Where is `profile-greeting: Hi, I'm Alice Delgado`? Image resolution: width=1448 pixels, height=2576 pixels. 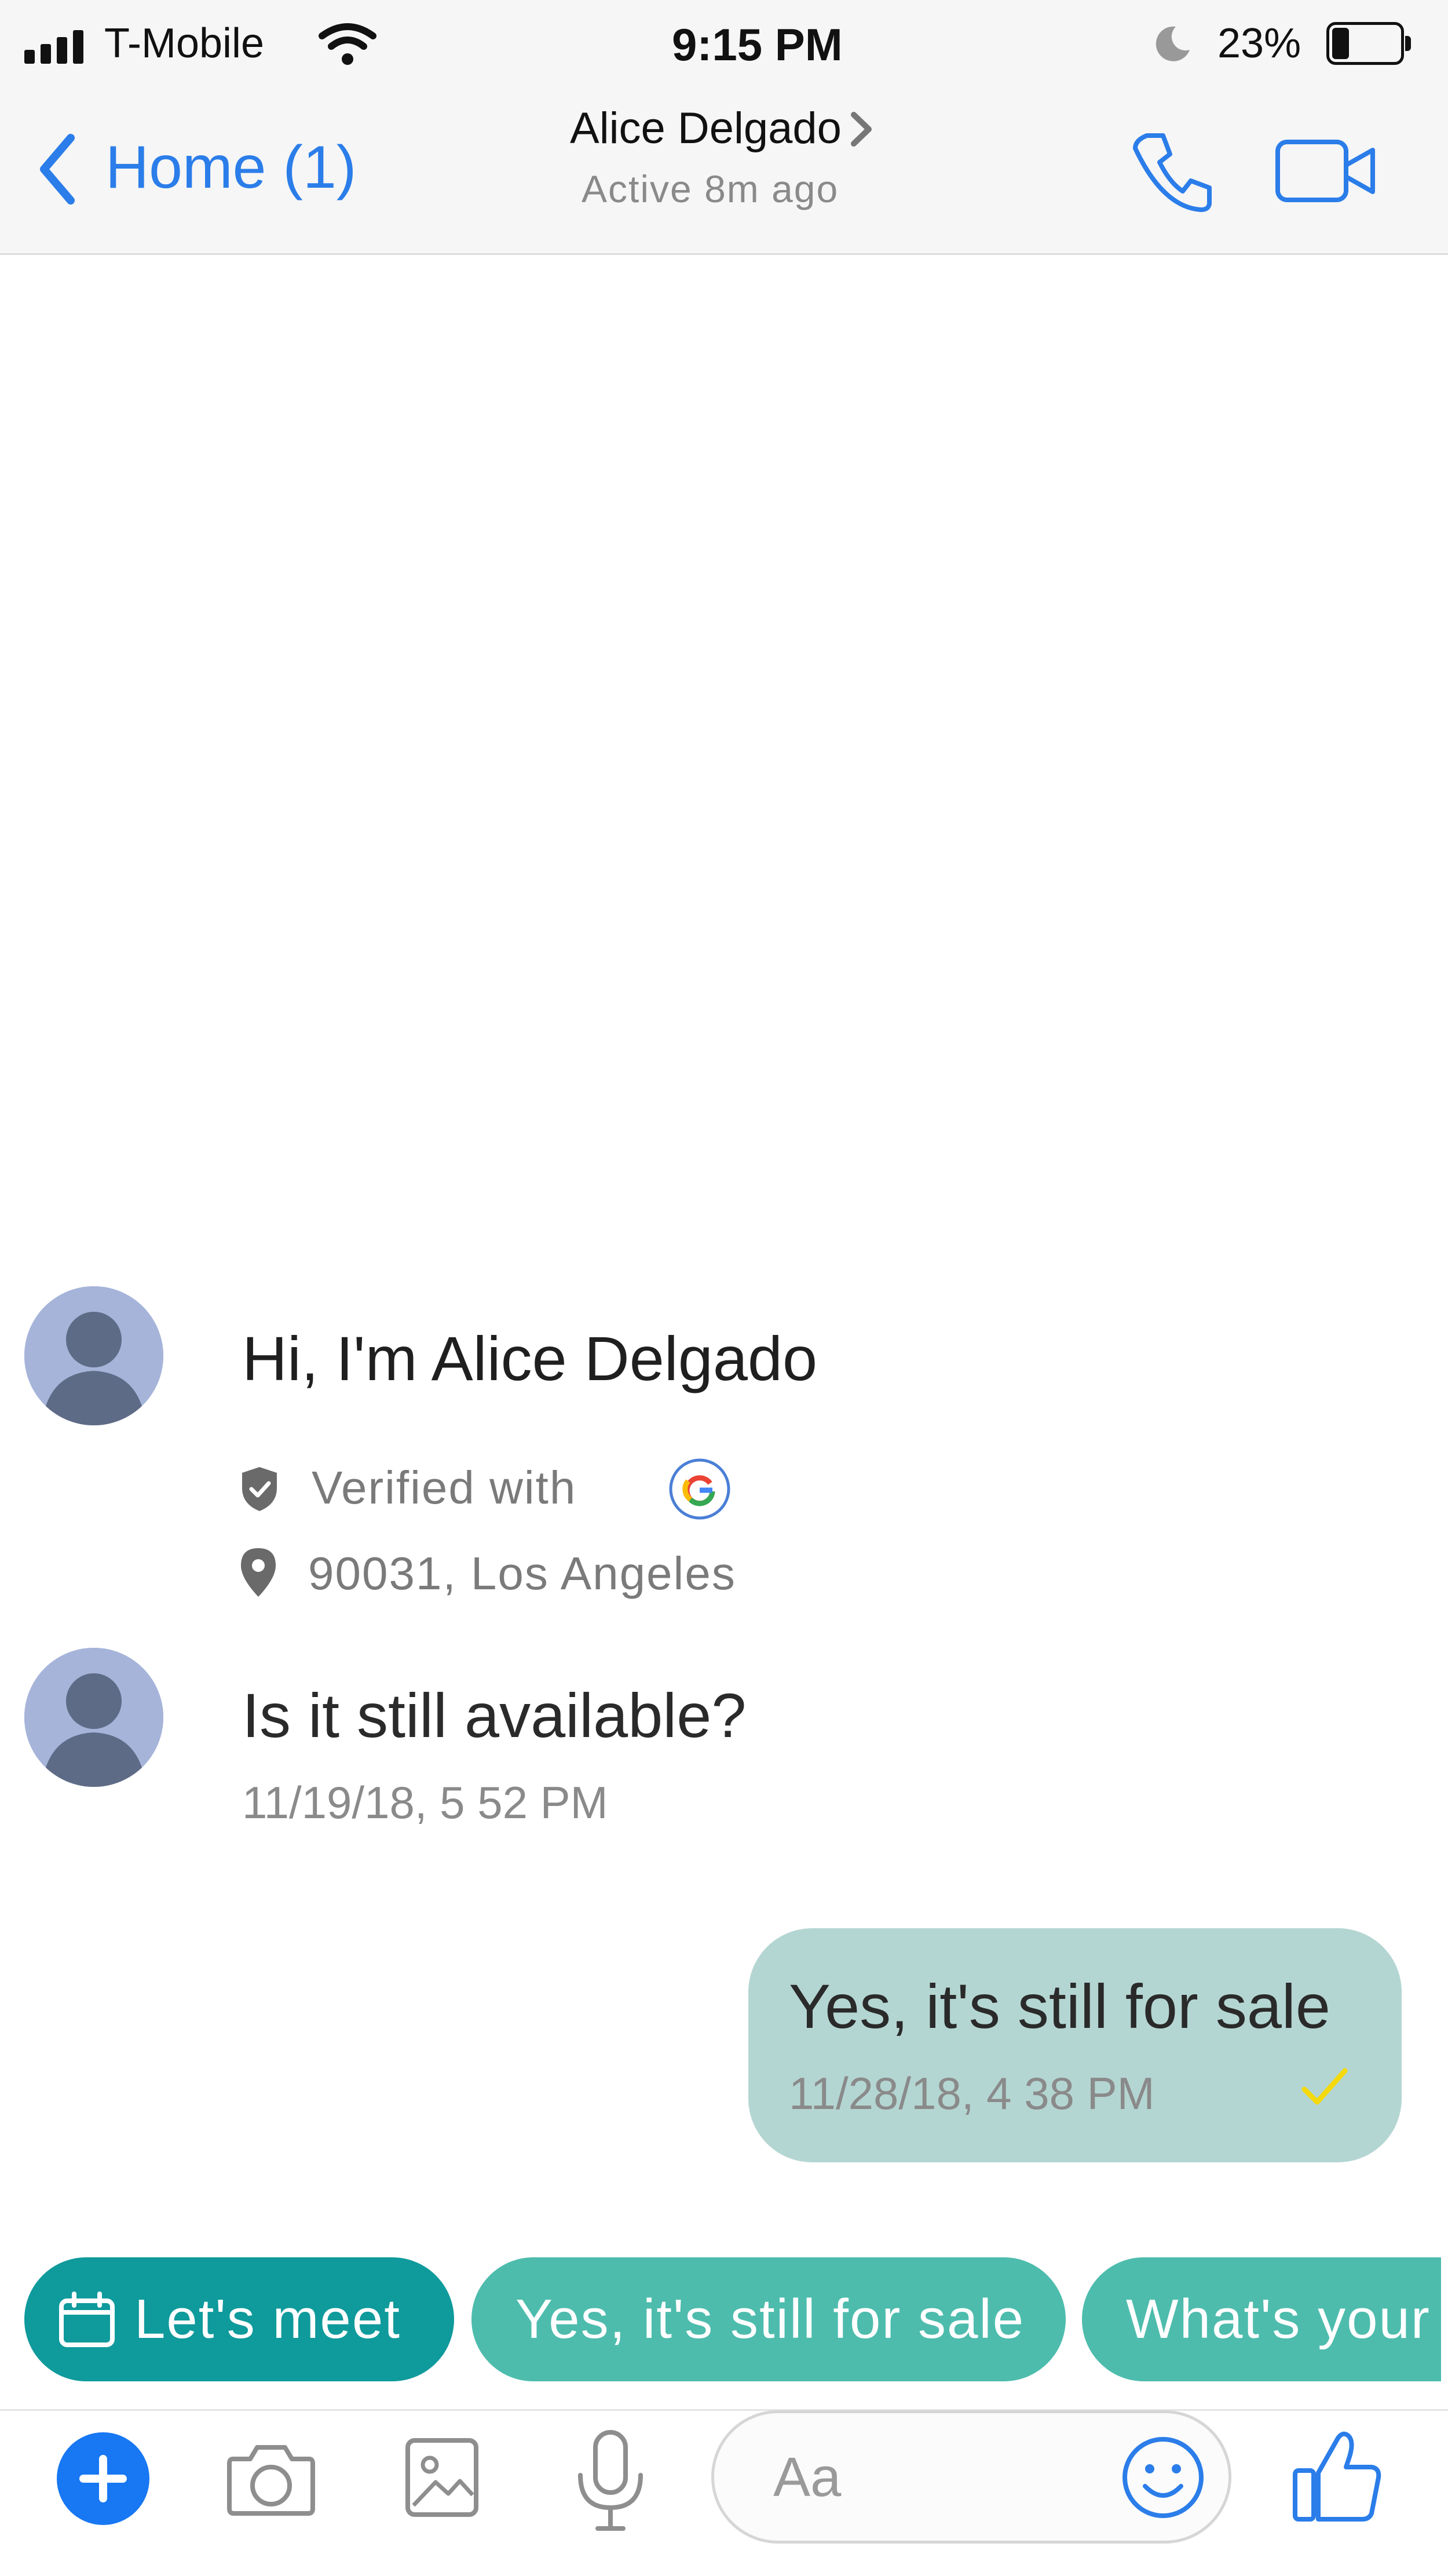
profile-greeting: Hi, I'm Alice Delgado is located at coordinates (530, 1358).